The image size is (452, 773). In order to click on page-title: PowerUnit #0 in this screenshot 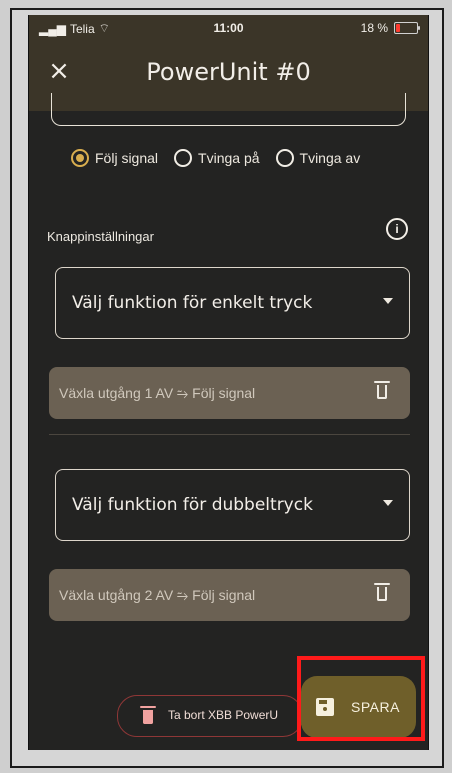, I will do `click(228, 72)`.